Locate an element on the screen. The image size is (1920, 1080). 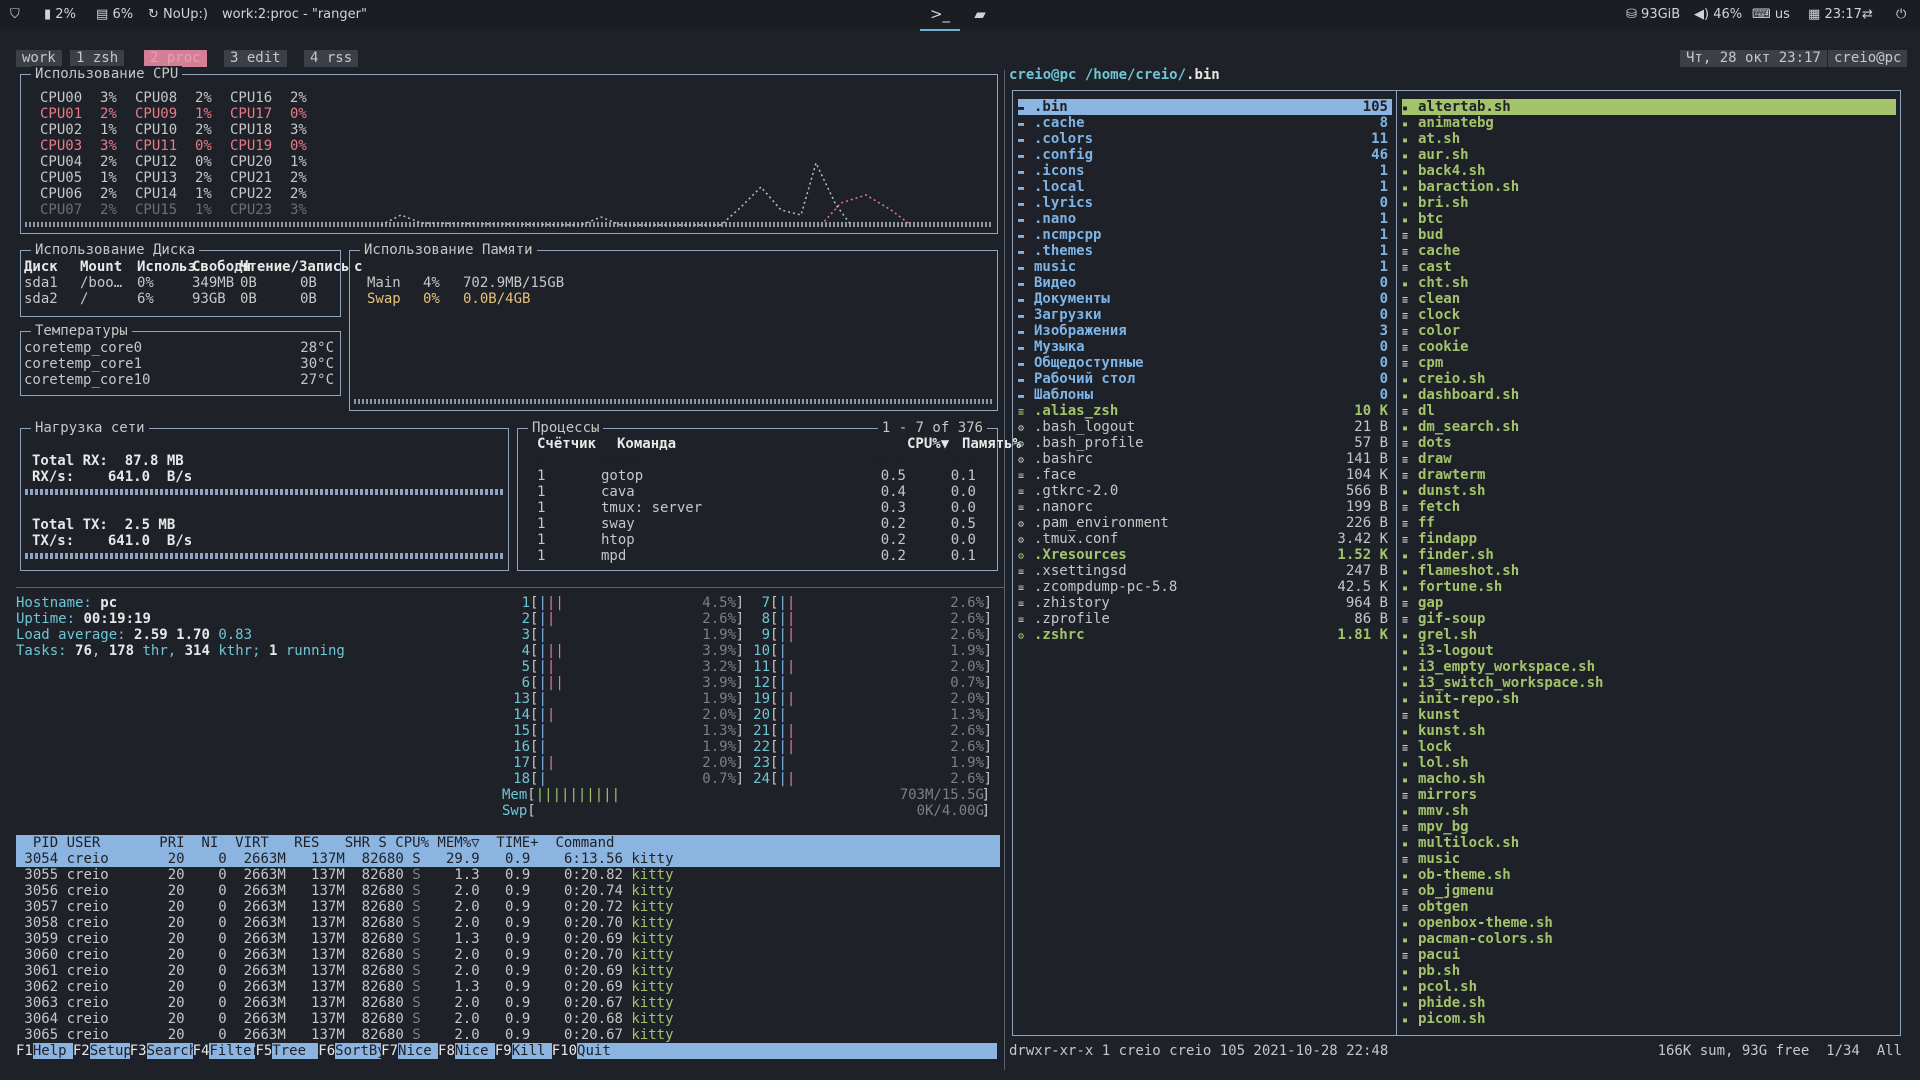
ranger-file: ▪ i3_switch_workspace.sh is located at coordinates (1649, 683).